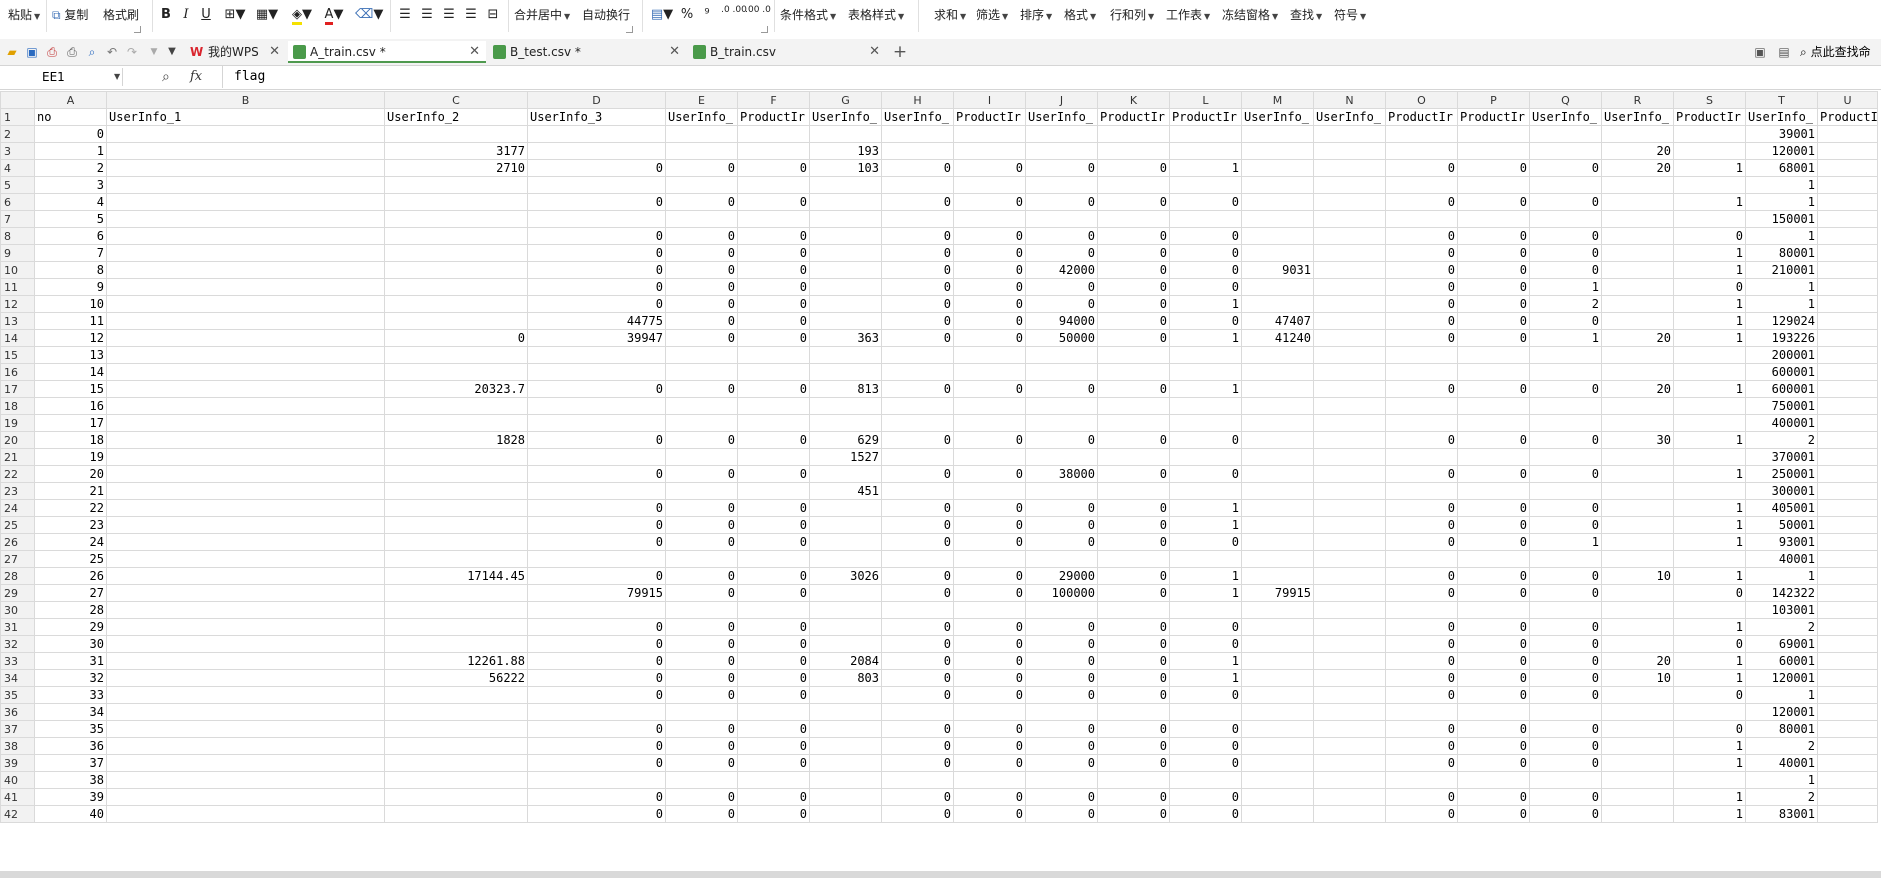 The image size is (1881, 878). Describe the element at coordinates (1637, 440) in the screenshot. I see `cell: 30` at that location.